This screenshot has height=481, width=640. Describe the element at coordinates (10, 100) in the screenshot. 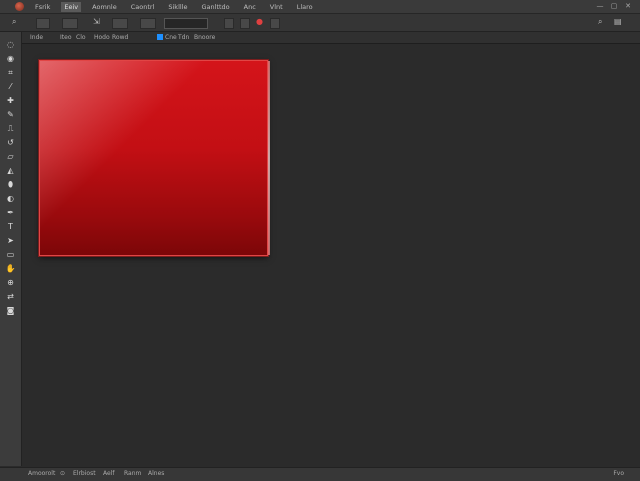

I see `spot-heal-icon: ✚` at that location.